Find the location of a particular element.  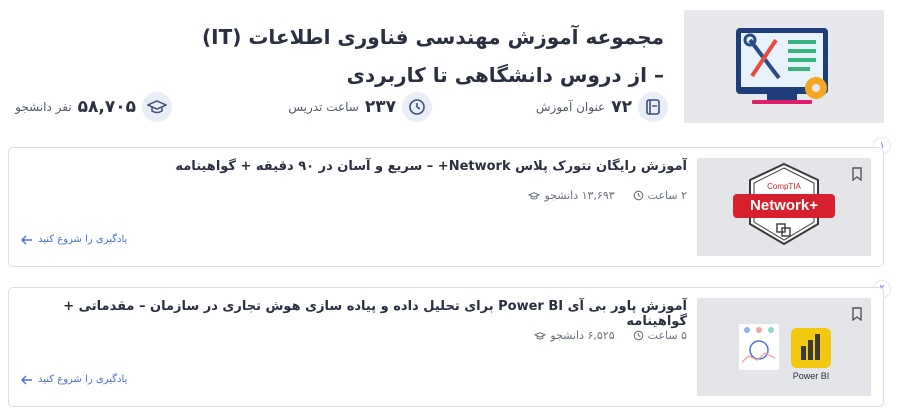

thumb-title-text: Network+ is located at coordinates (784, 205).